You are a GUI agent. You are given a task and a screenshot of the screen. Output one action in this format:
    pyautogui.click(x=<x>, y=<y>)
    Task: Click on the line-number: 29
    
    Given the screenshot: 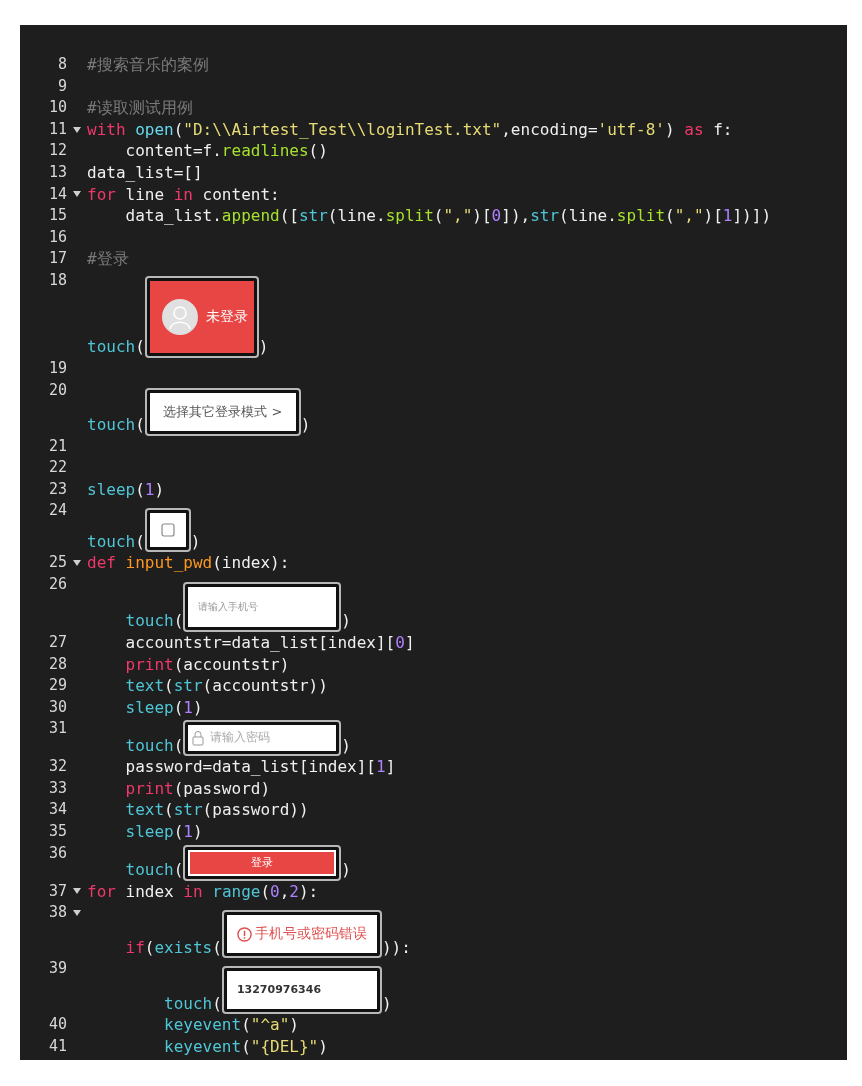 What is the action you would take?
    pyautogui.click(x=57, y=686)
    